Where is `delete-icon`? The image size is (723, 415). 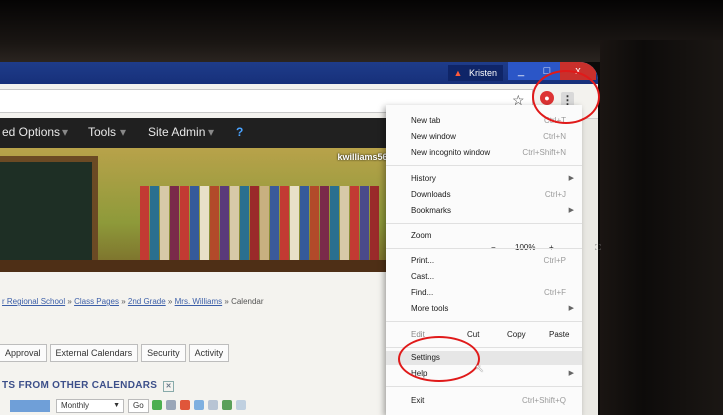 delete-icon is located at coordinates (185, 405).